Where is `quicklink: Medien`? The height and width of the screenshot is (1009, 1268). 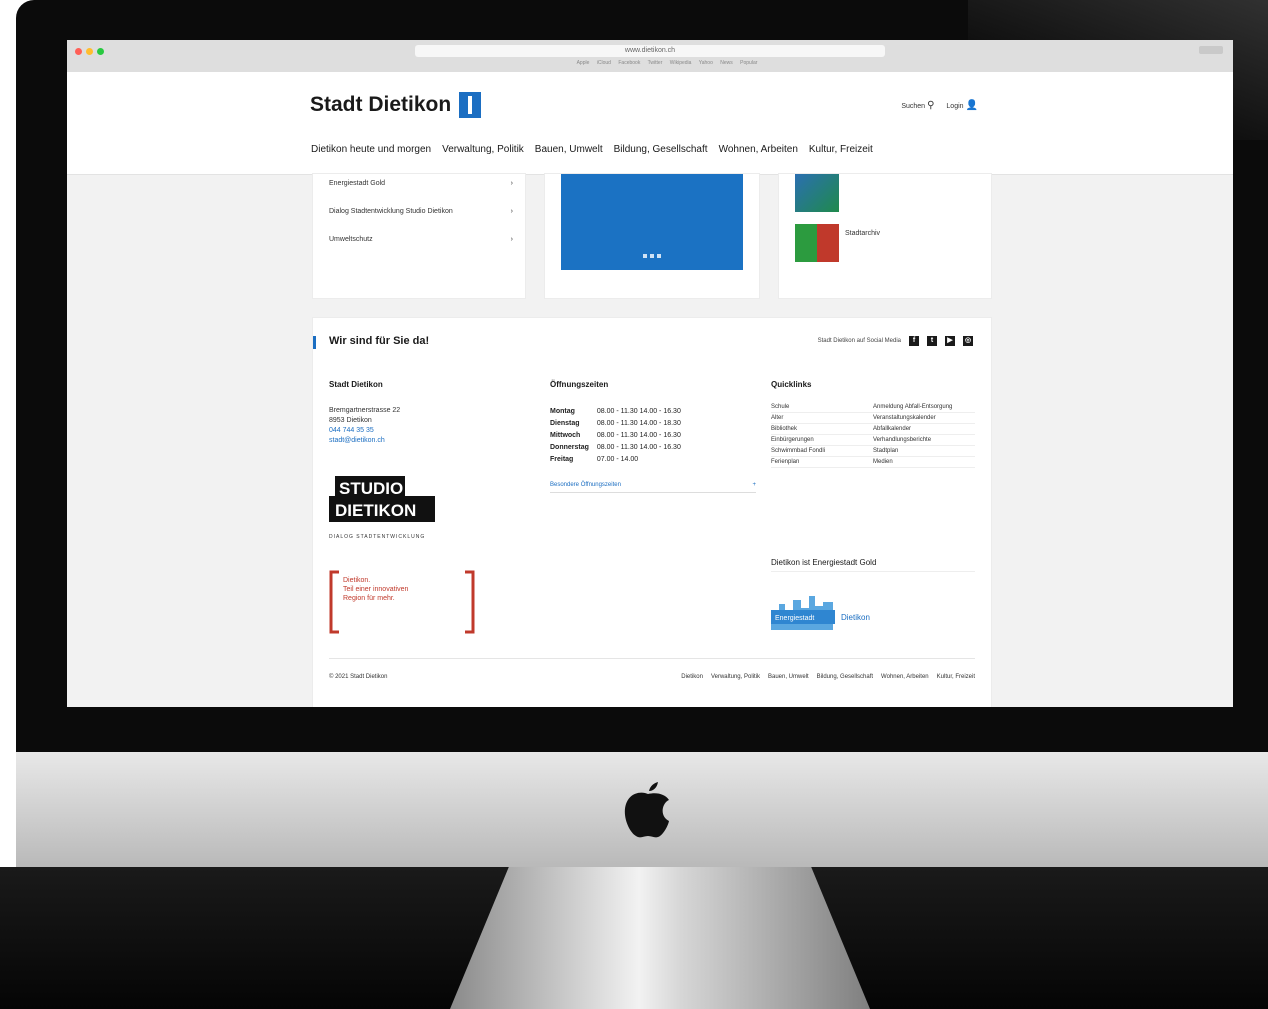
quicklink: Medien is located at coordinates (924, 462).